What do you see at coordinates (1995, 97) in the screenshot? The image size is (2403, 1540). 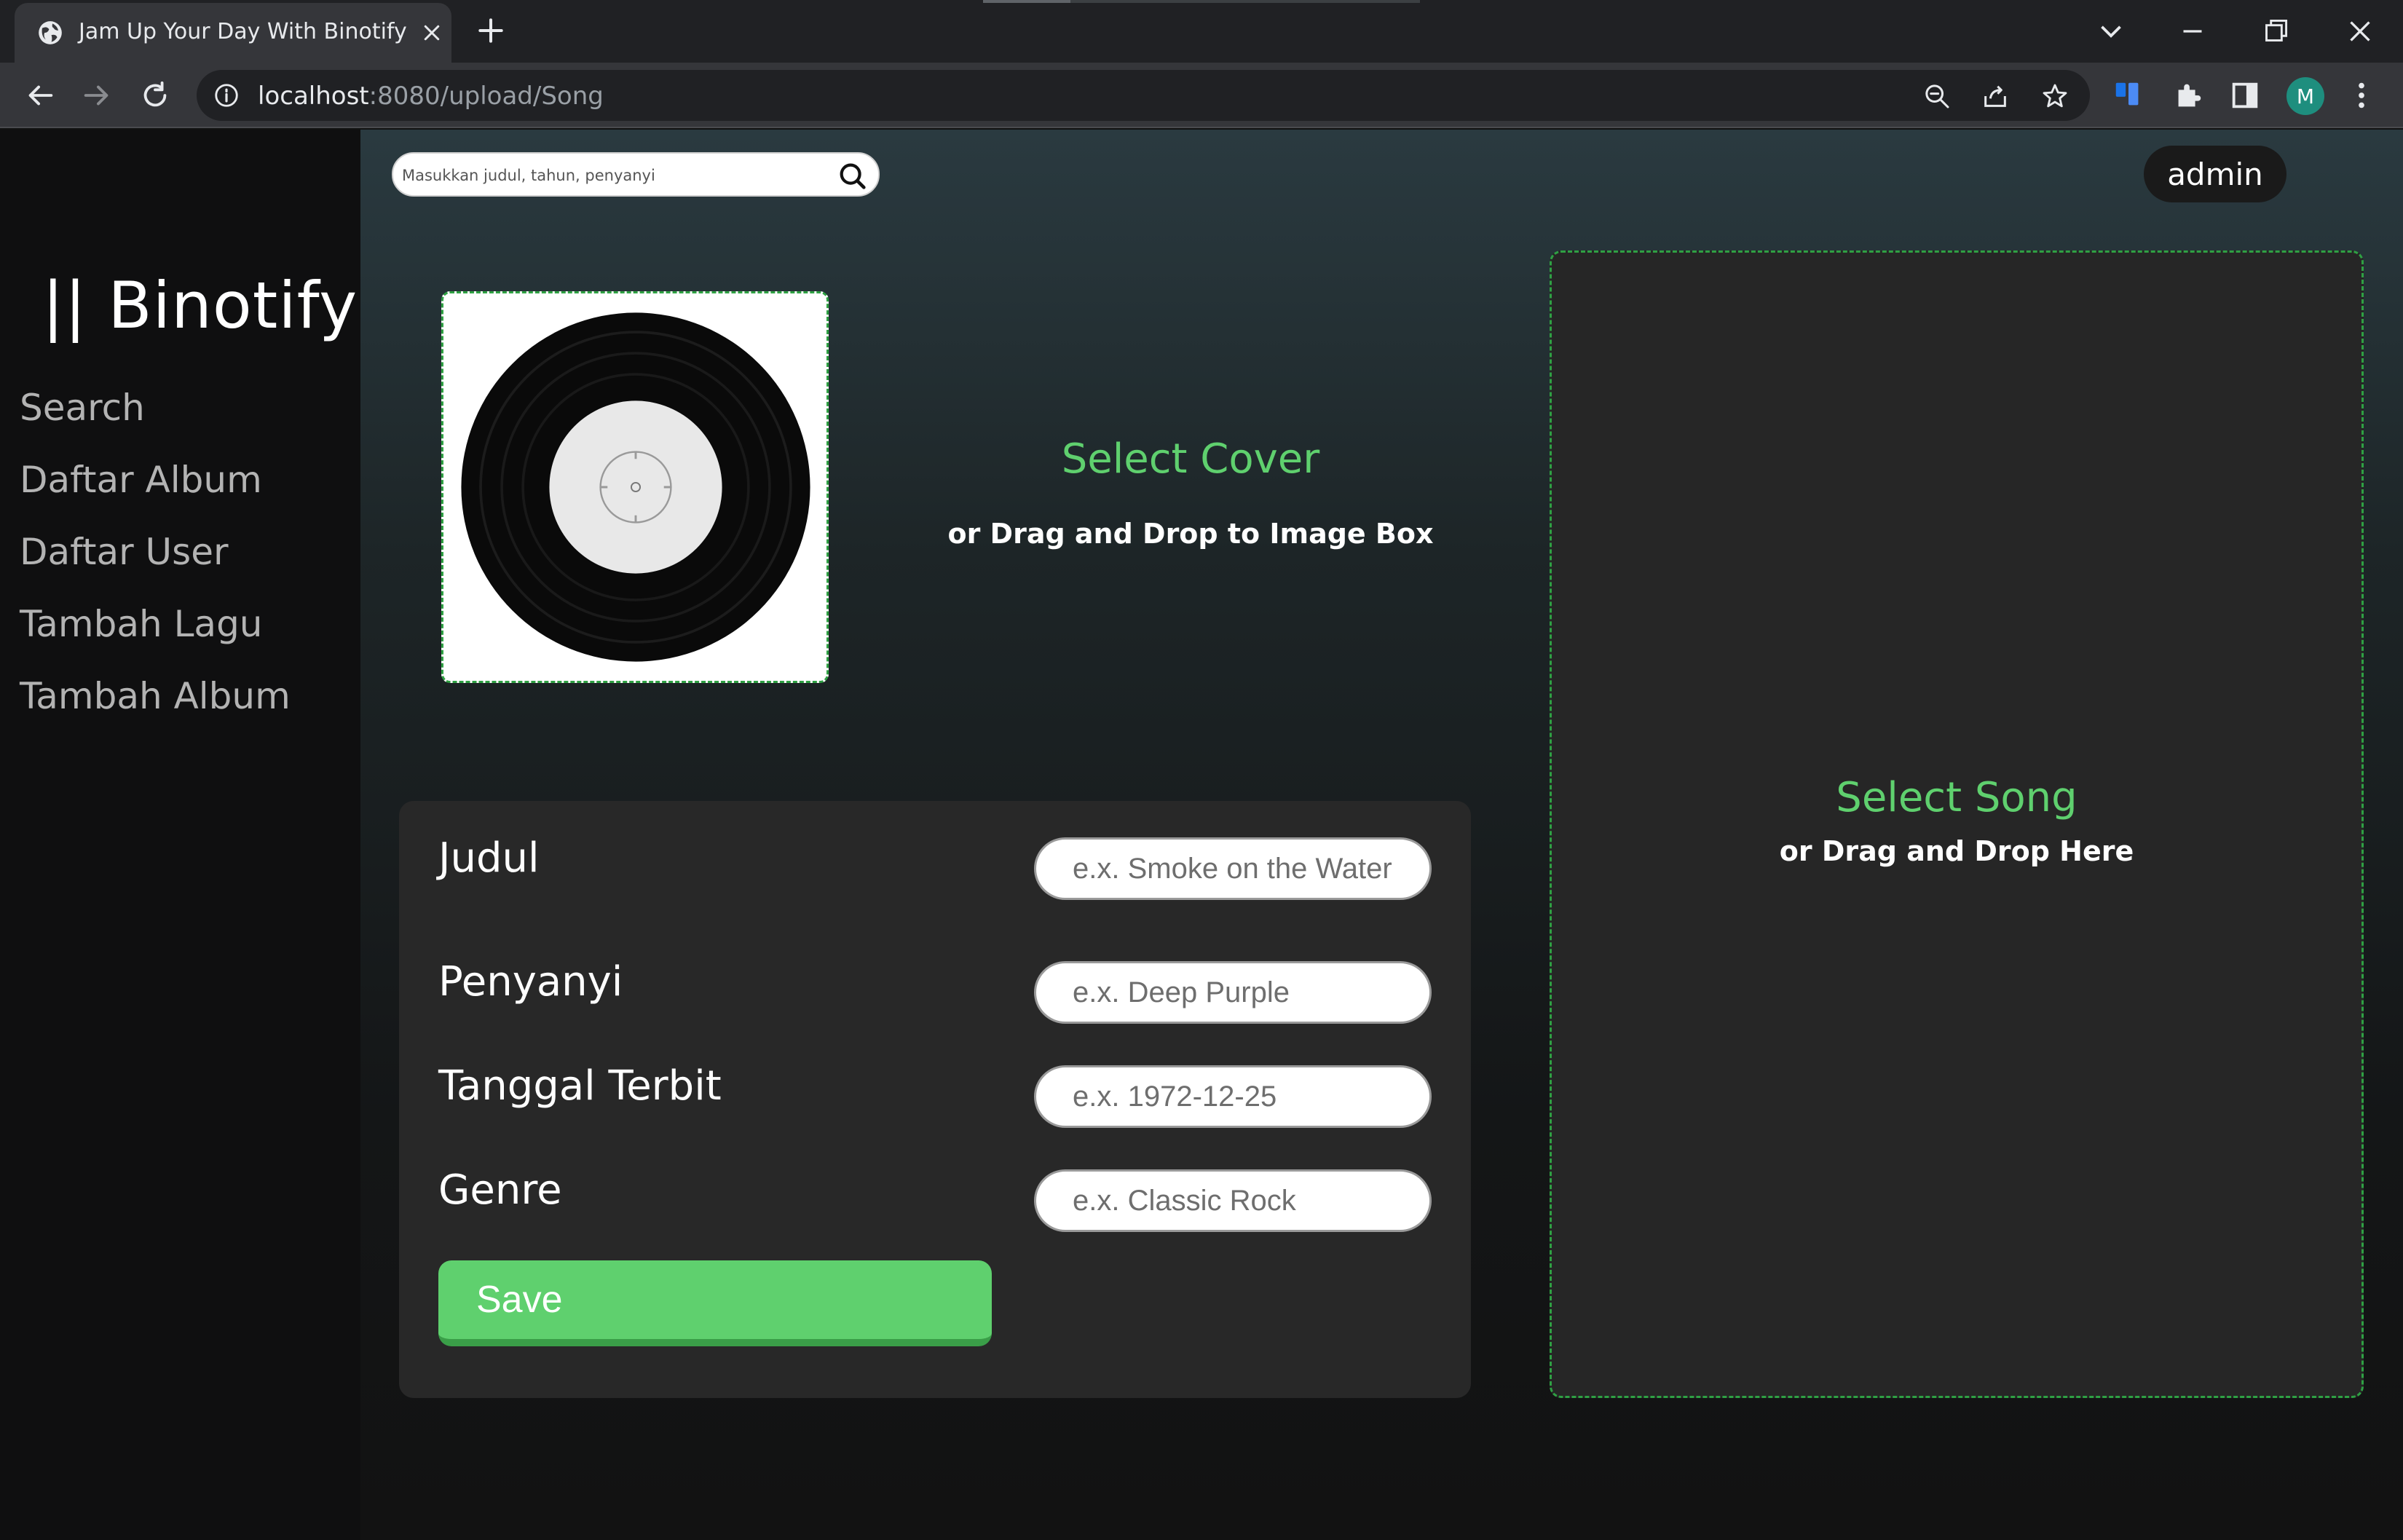 I see `share-icon` at bounding box center [1995, 97].